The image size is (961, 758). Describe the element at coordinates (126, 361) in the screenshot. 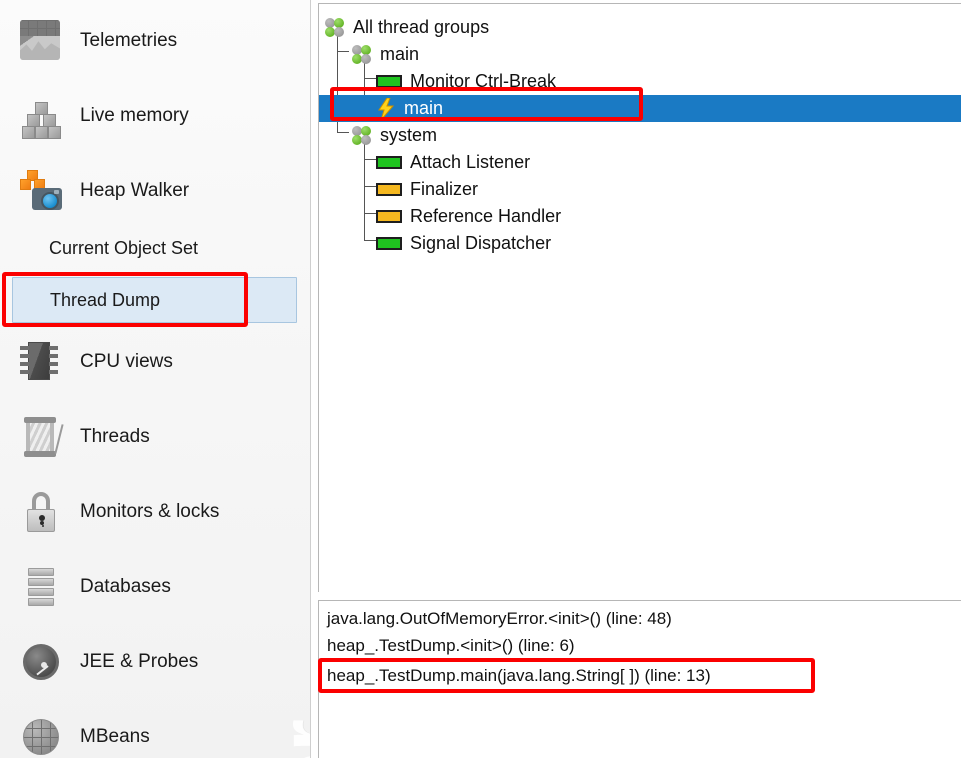

I see `sidebar-item-label: CPU views` at that location.